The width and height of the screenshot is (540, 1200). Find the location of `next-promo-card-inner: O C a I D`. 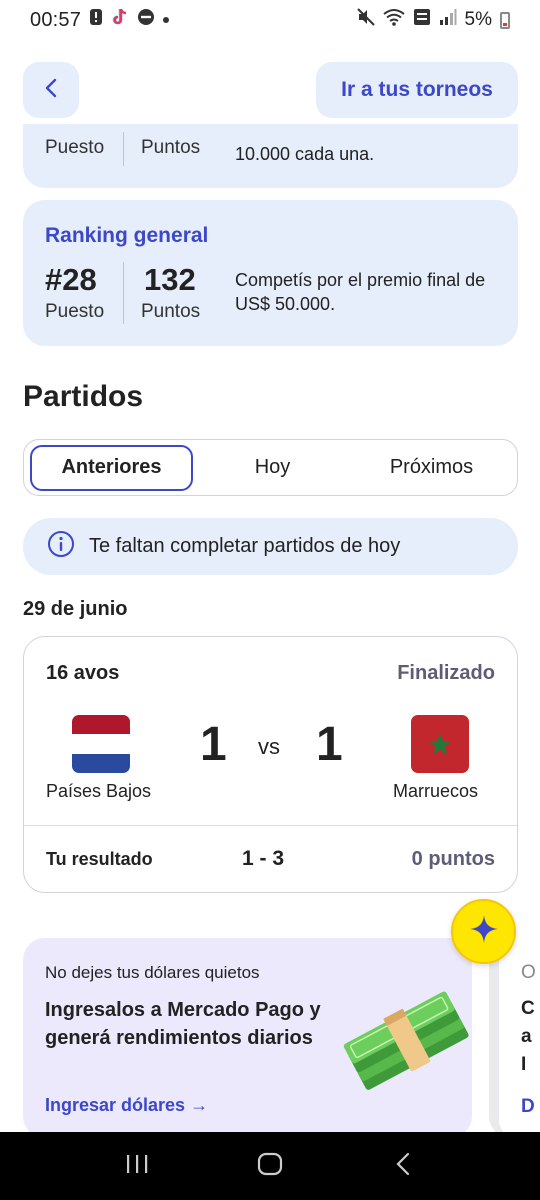

next-promo-card-inner: O C a I D is located at coordinates (519, 1038).